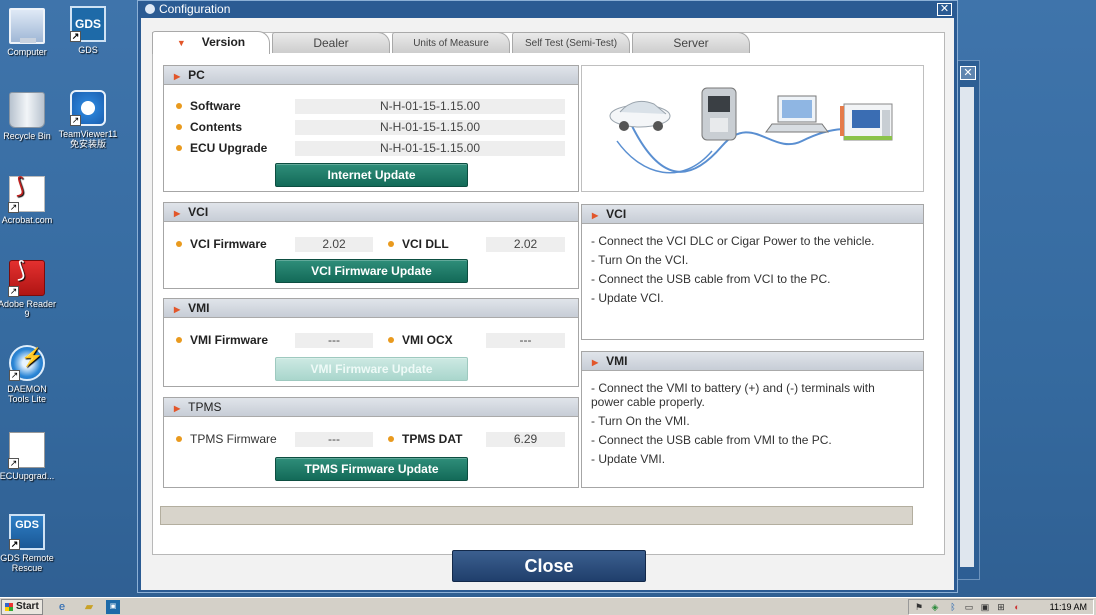 This screenshot has height=615, width=1096. What do you see at coordinates (88, 50) in the screenshot?
I see `desktop-icon-label: GDS` at bounding box center [88, 50].